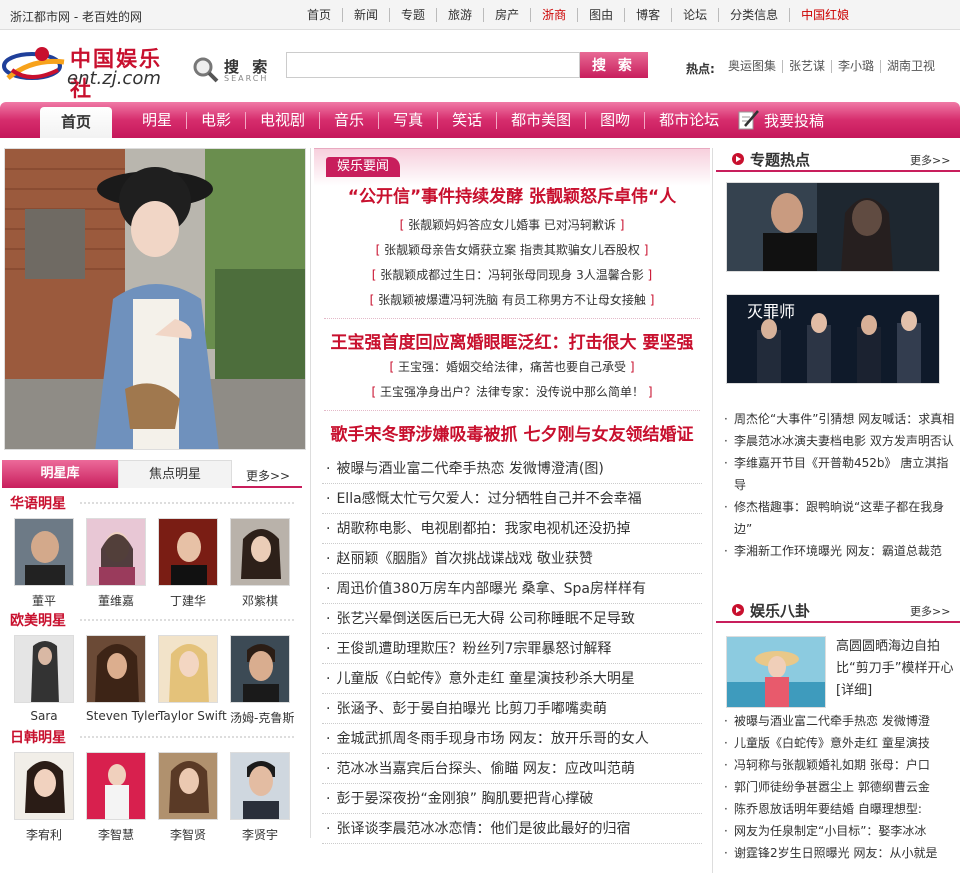 The image size is (960, 873). I want to click on submit-article-link: 我要投稿, so click(780, 120).